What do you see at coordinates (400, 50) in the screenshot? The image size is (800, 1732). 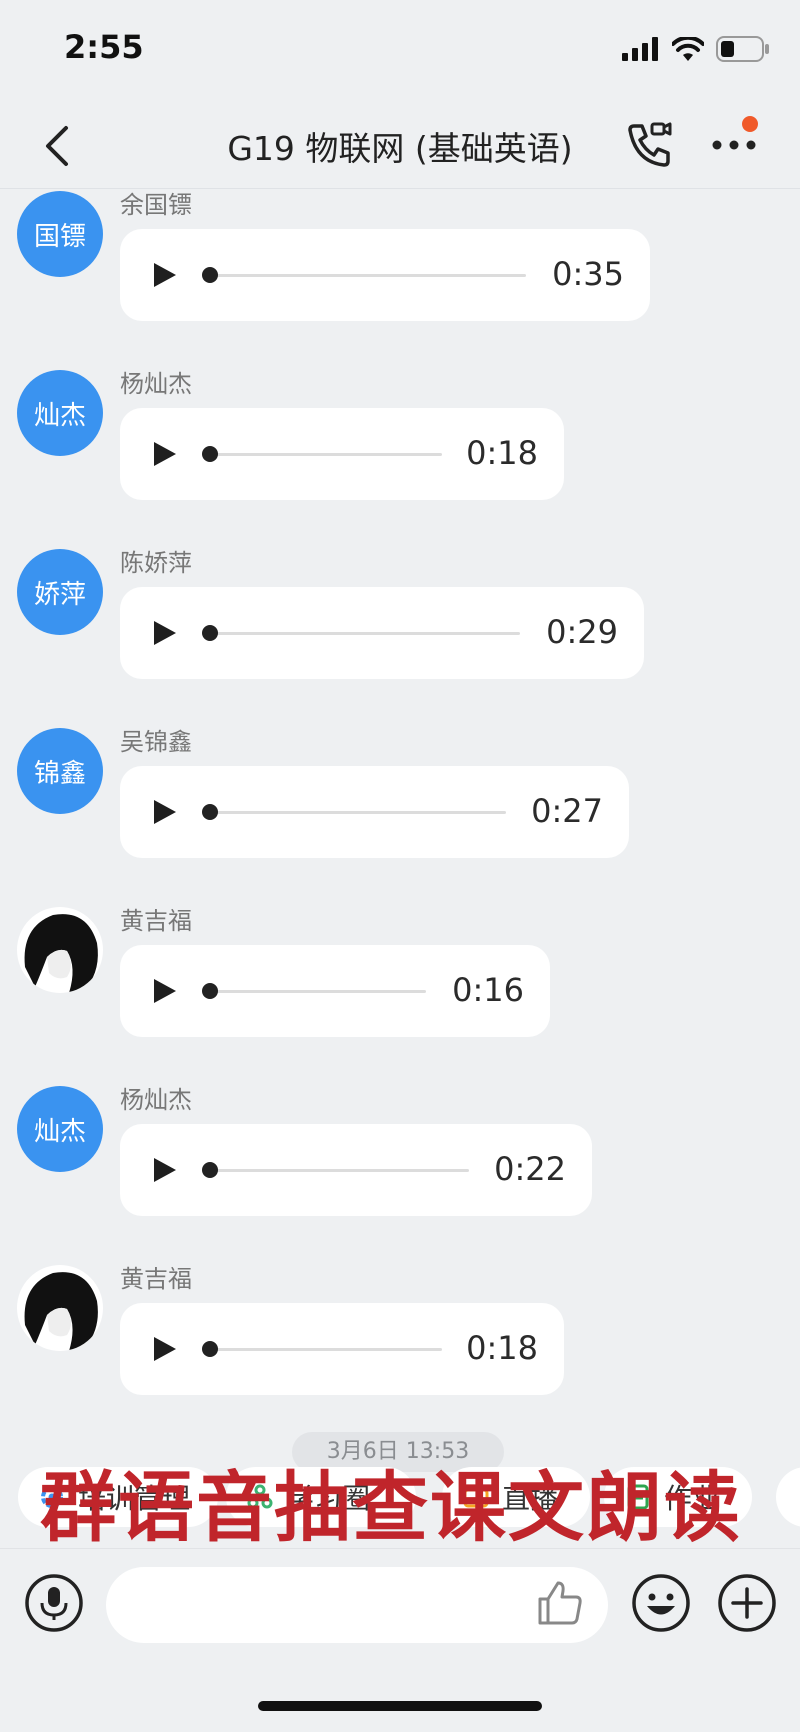 I see `status-bar: 2:55` at bounding box center [400, 50].